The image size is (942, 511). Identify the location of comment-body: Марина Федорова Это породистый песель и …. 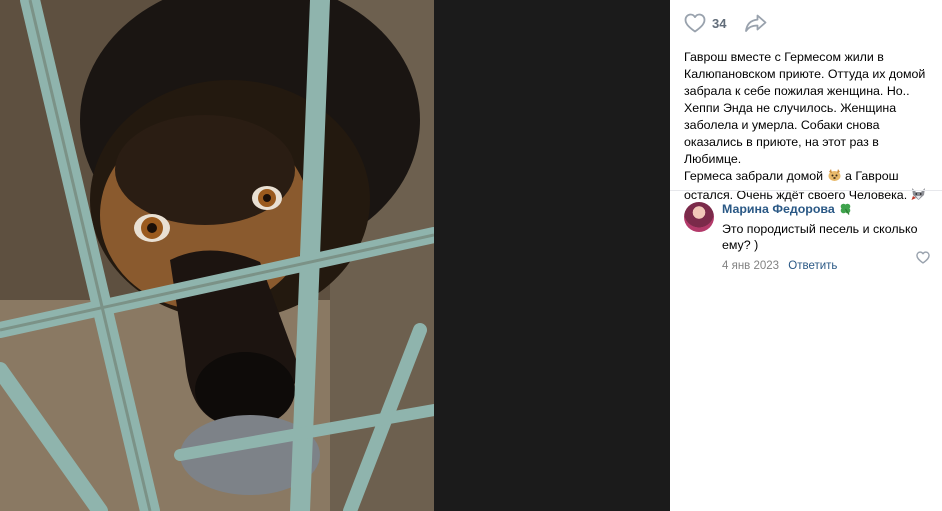
(825, 237).